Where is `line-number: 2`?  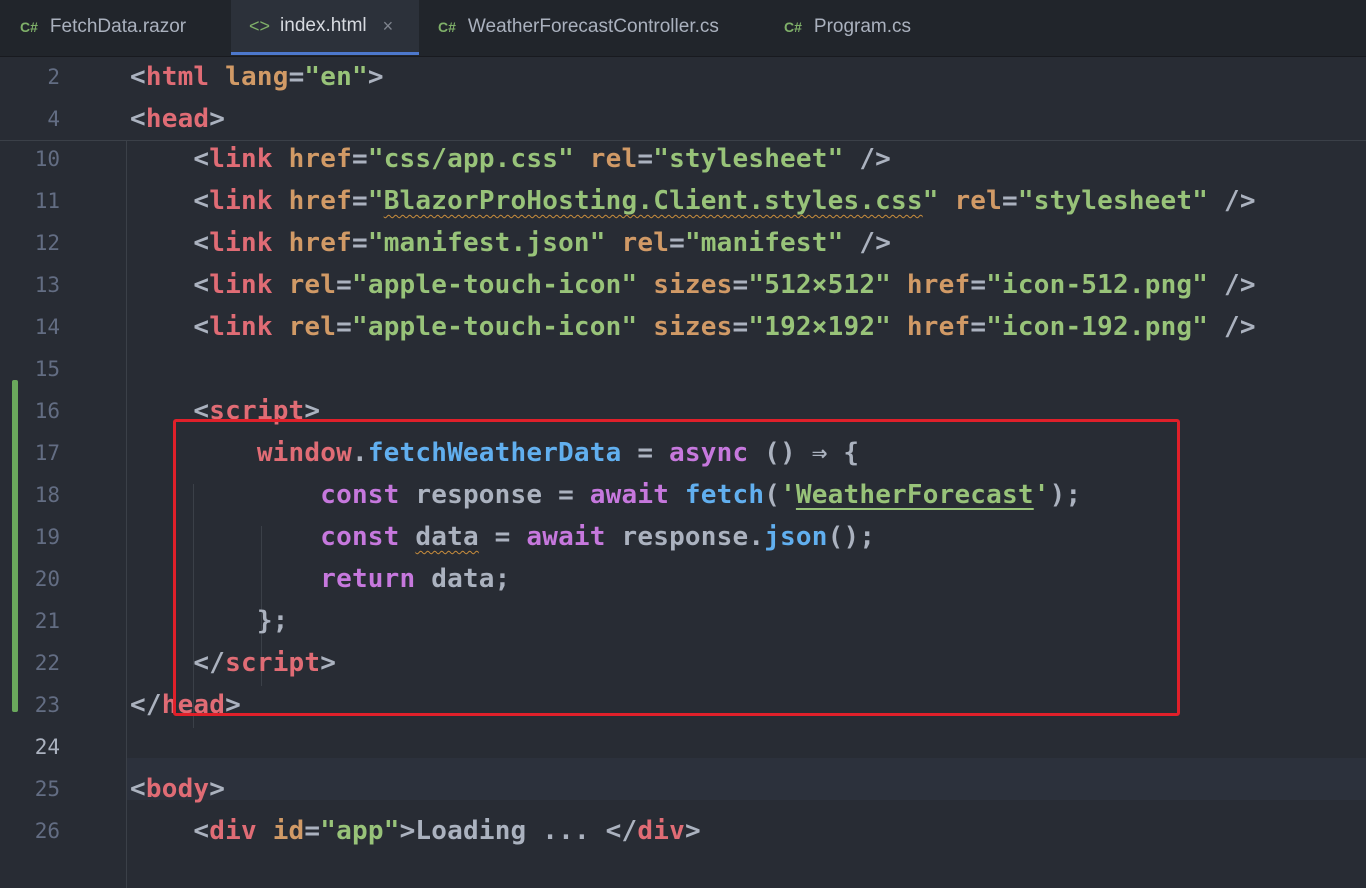 line-number: 2 is located at coordinates (53, 77).